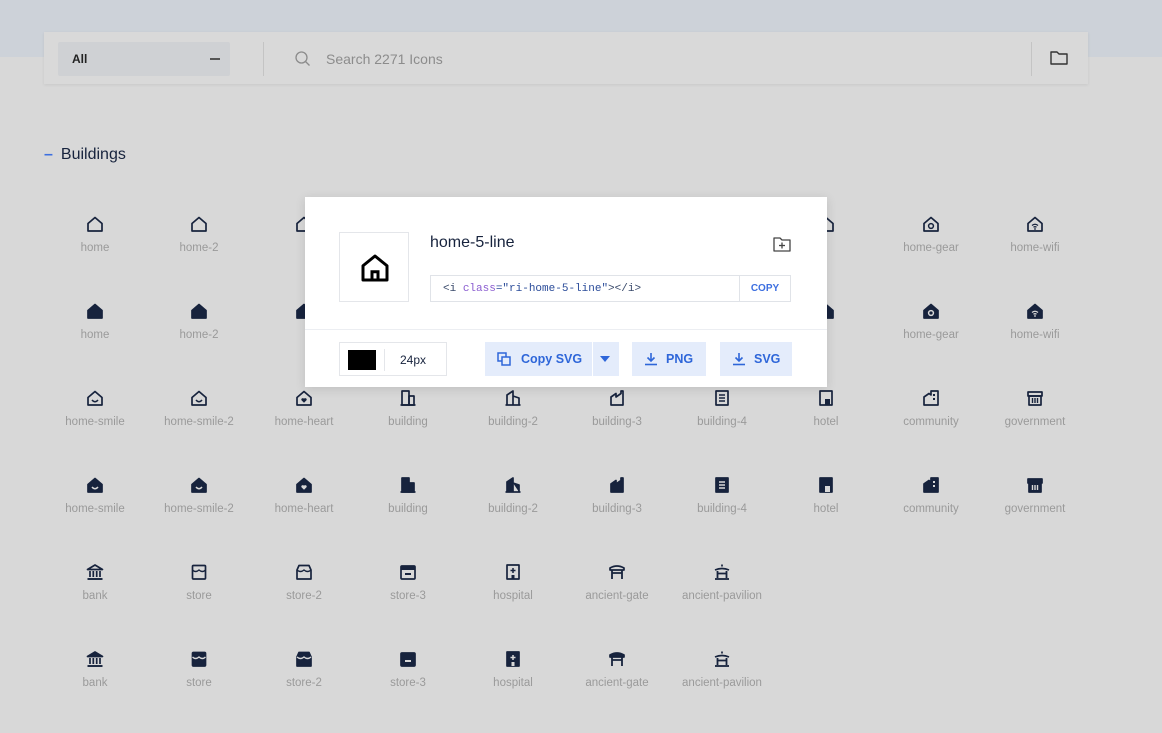 This screenshot has width=1162, height=733. Describe the element at coordinates (764, 288) in the screenshot. I see `copy-code-button: COPY` at that location.